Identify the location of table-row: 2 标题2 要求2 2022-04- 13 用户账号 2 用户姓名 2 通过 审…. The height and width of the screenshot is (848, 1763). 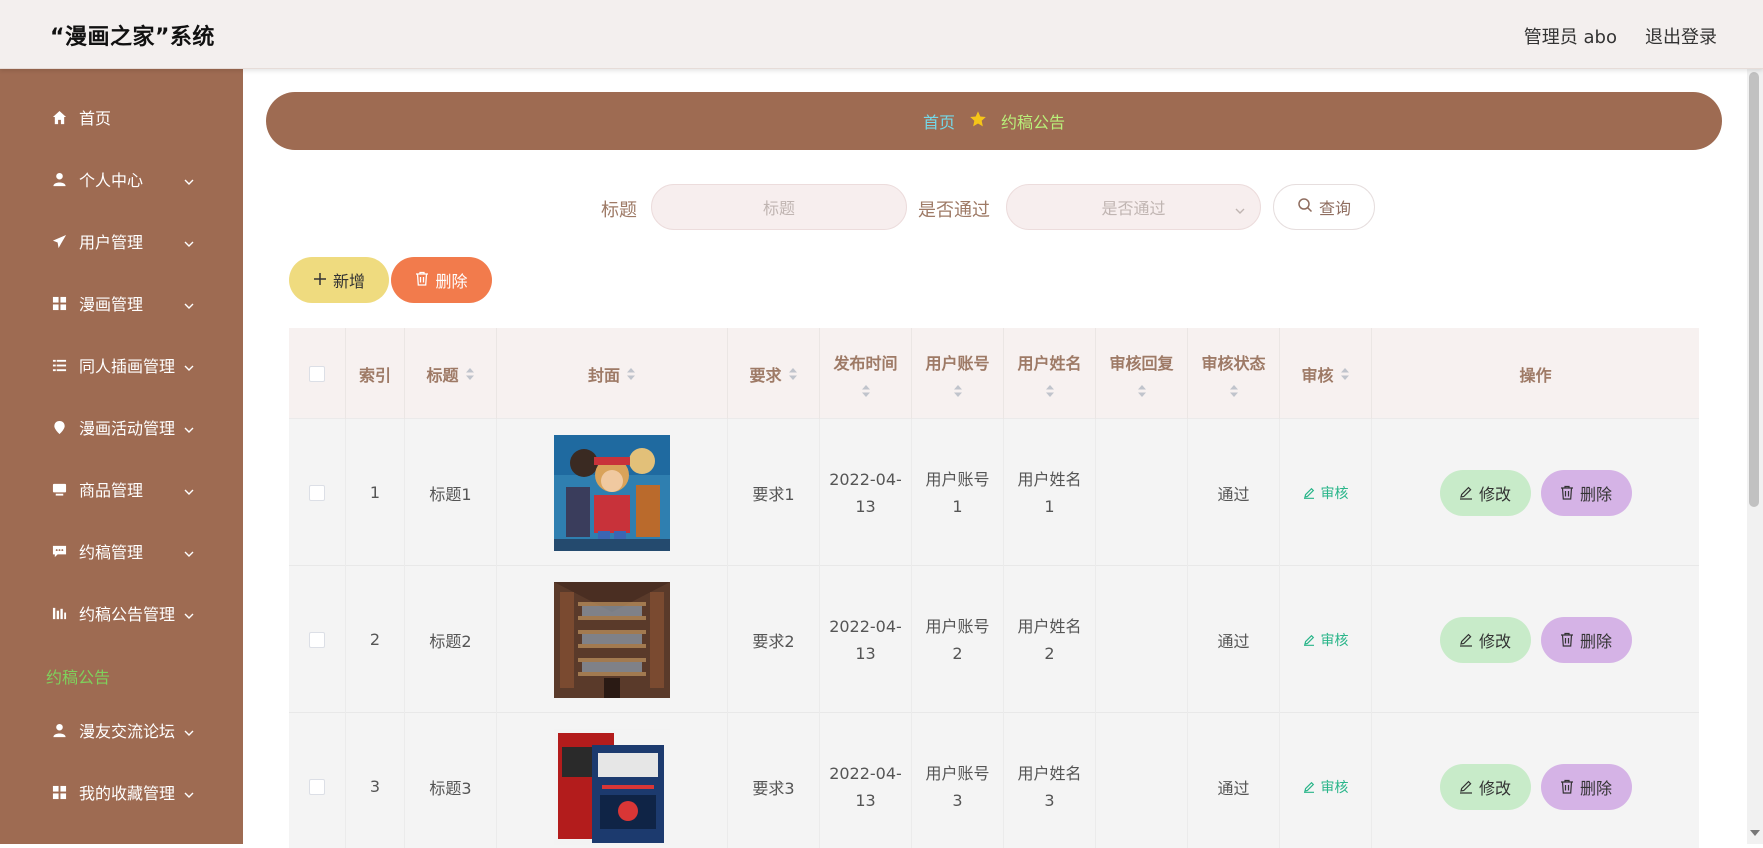
(994, 639).